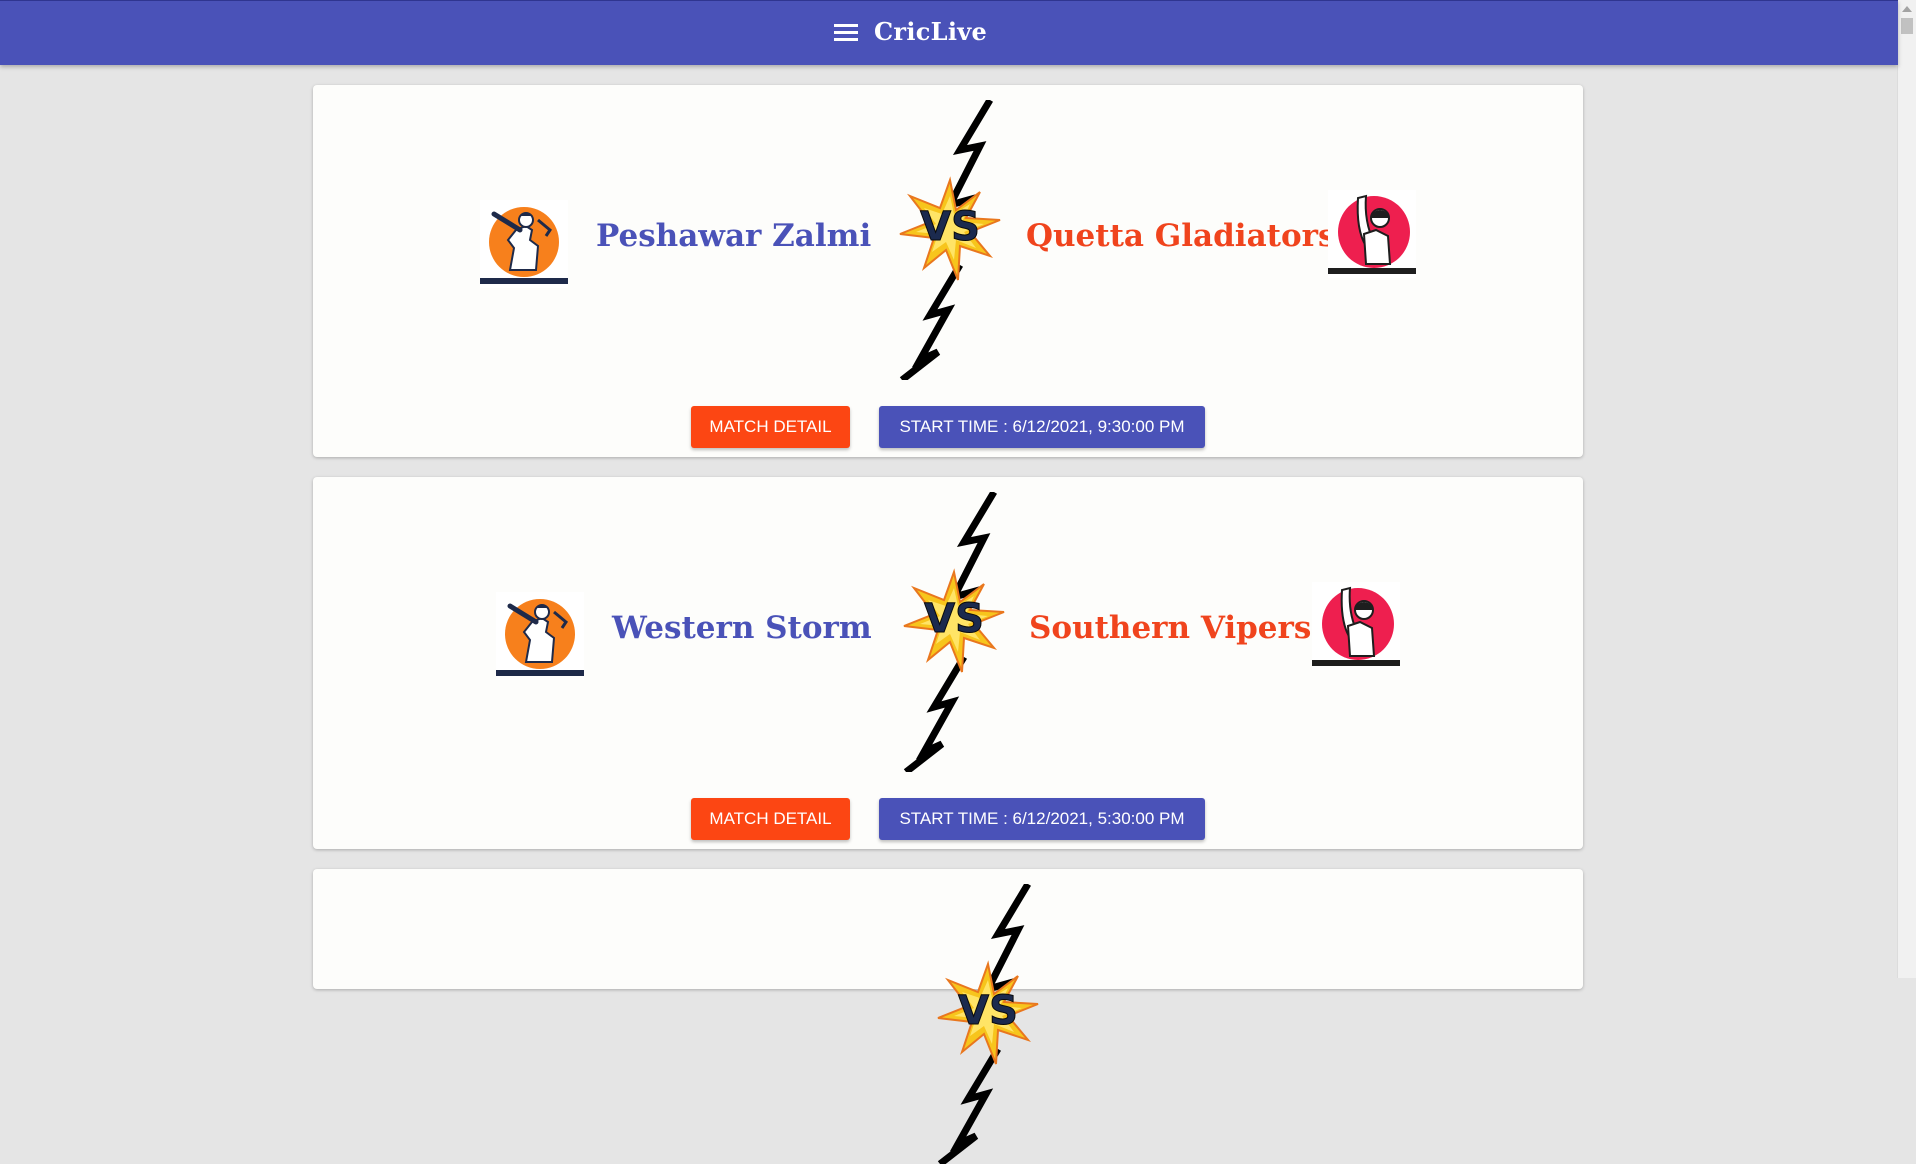  Describe the element at coordinates (1906, 489) in the screenshot. I see `vertical-scrollbar` at that location.